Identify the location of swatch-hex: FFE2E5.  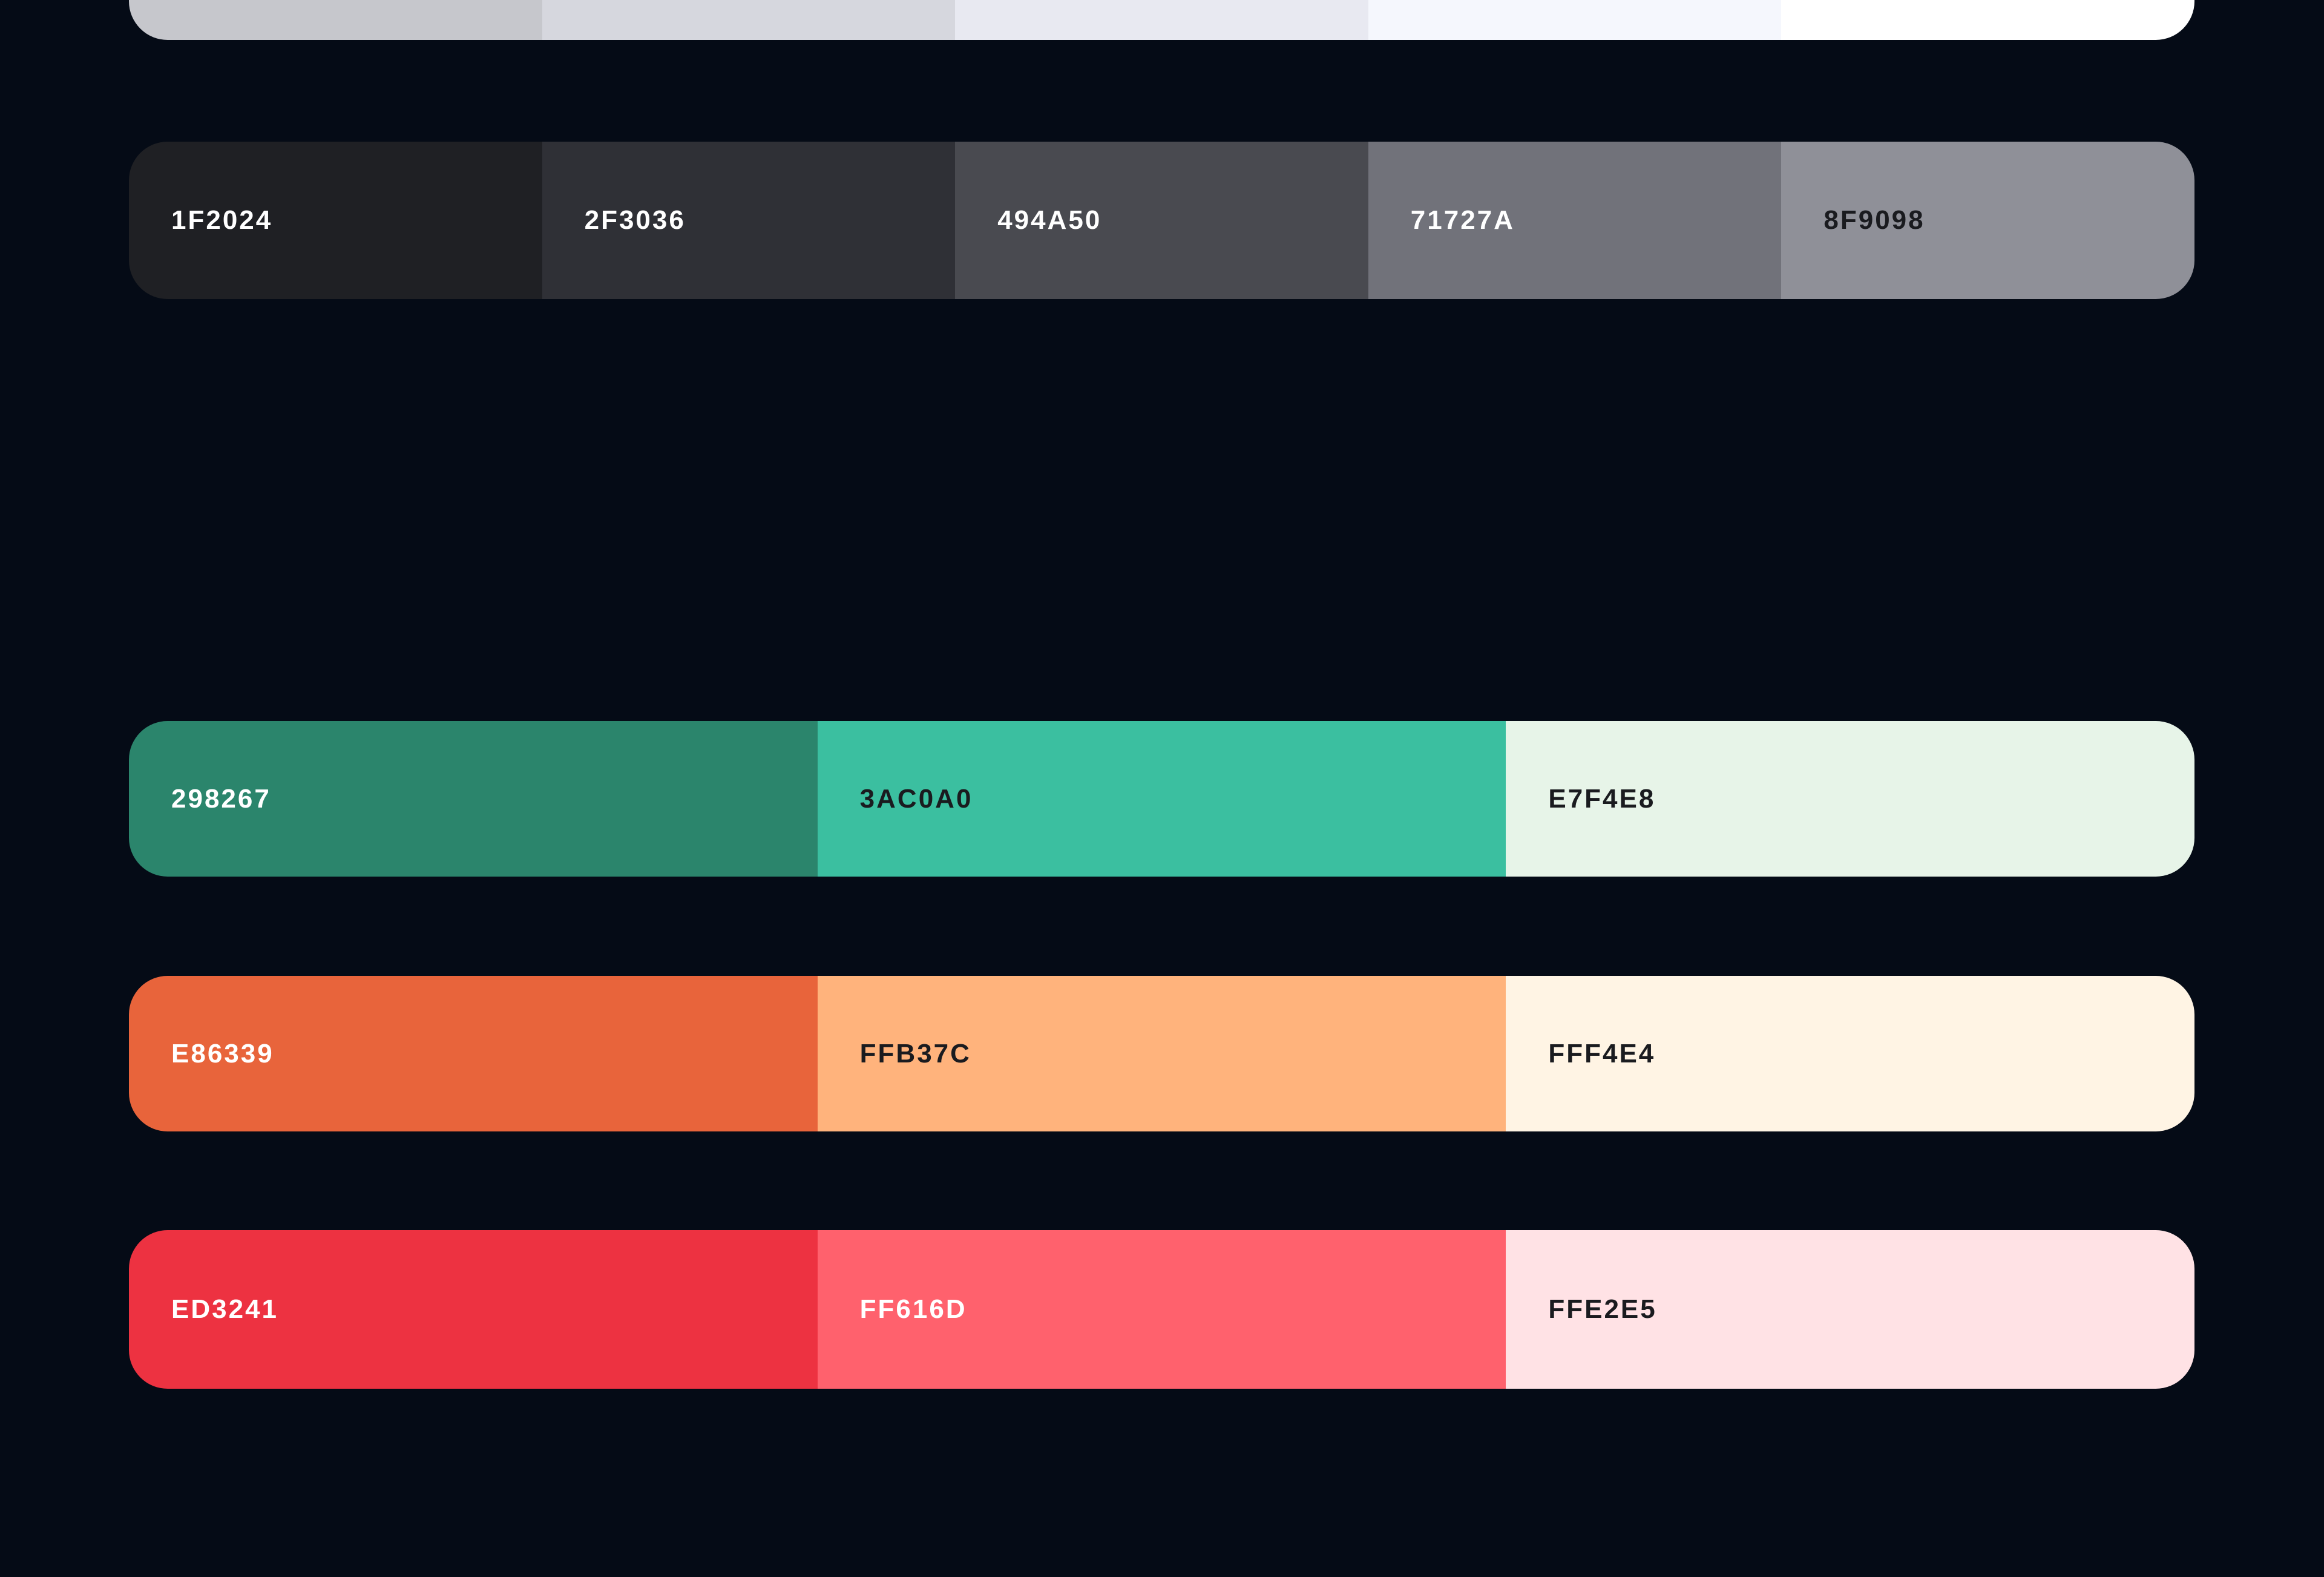
(1602, 1309).